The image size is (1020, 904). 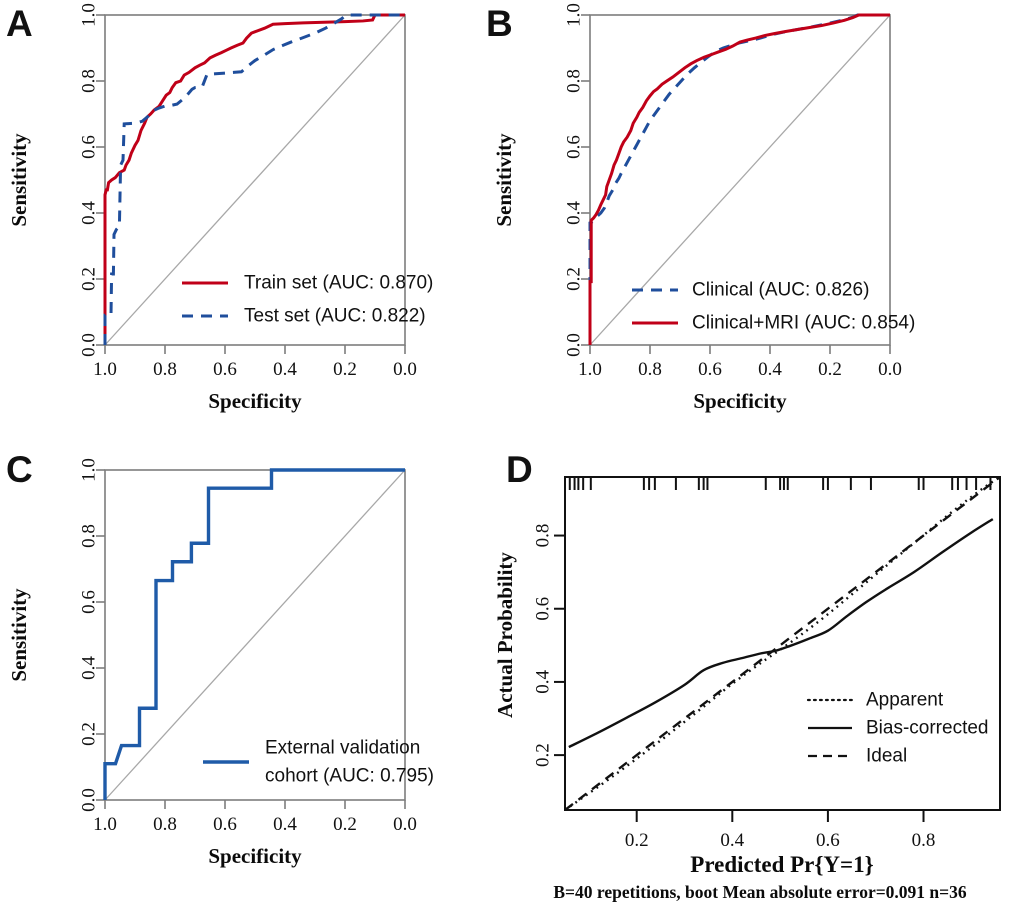 What do you see at coordinates (504, 180) in the screenshot?
I see `panel-b-y-title: Sensitivity` at bounding box center [504, 180].